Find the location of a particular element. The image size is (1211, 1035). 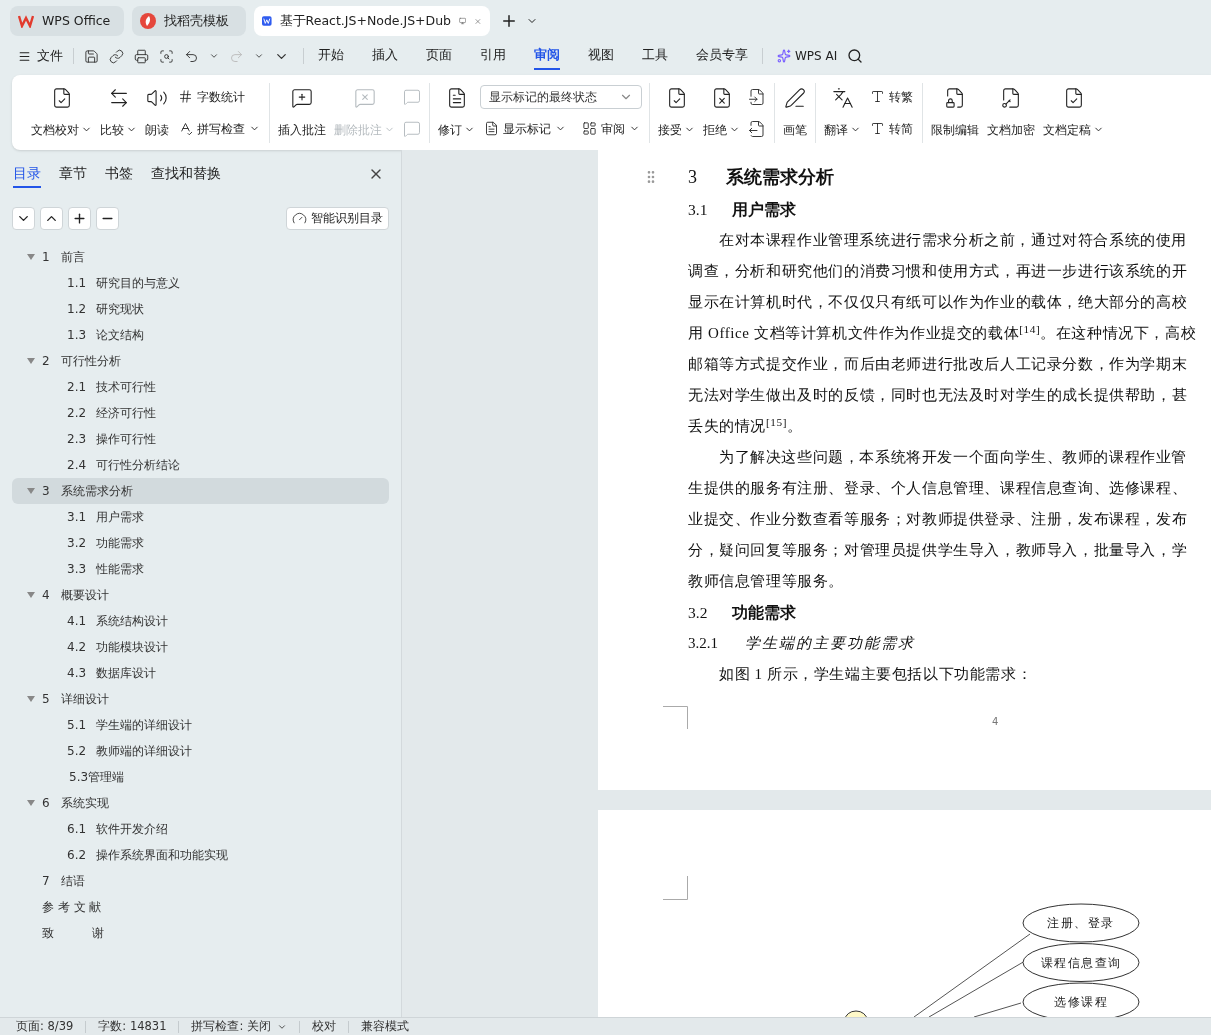

ribbon-button: 朗读 is located at coordinates (157, 112).